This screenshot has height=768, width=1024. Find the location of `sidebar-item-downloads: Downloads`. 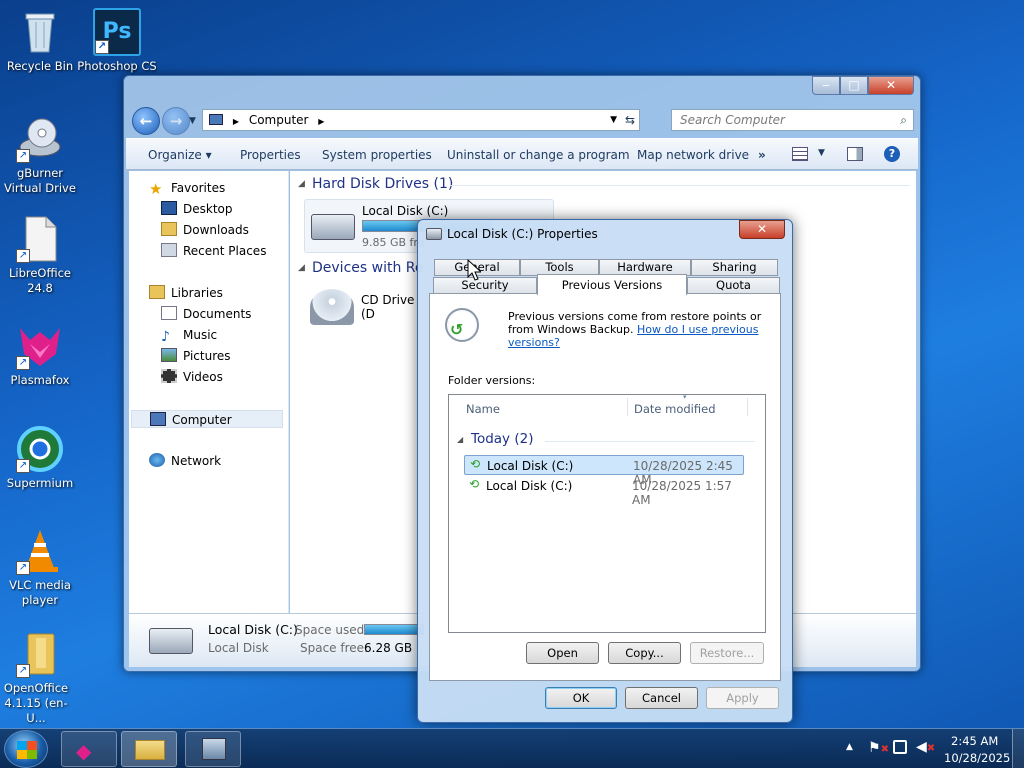

sidebar-item-downloads: Downloads is located at coordinates (205, 230).